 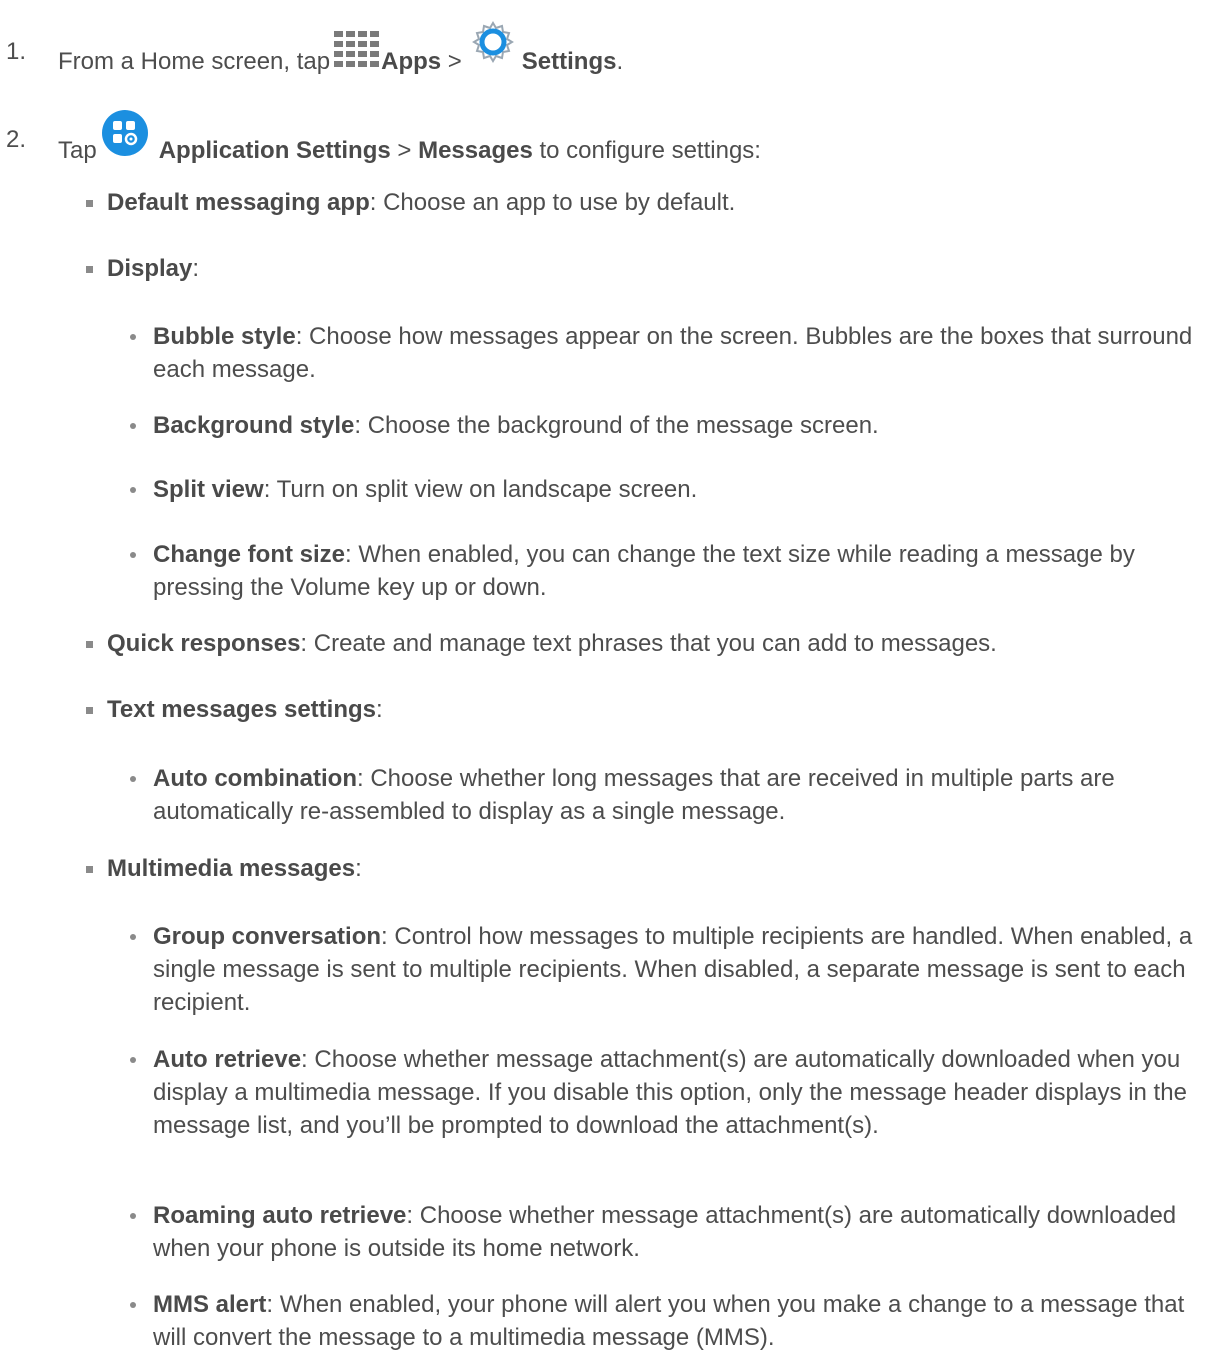 I want to click on item-text-messages-settings: Text messages settings:, so click(x=245, y=709).